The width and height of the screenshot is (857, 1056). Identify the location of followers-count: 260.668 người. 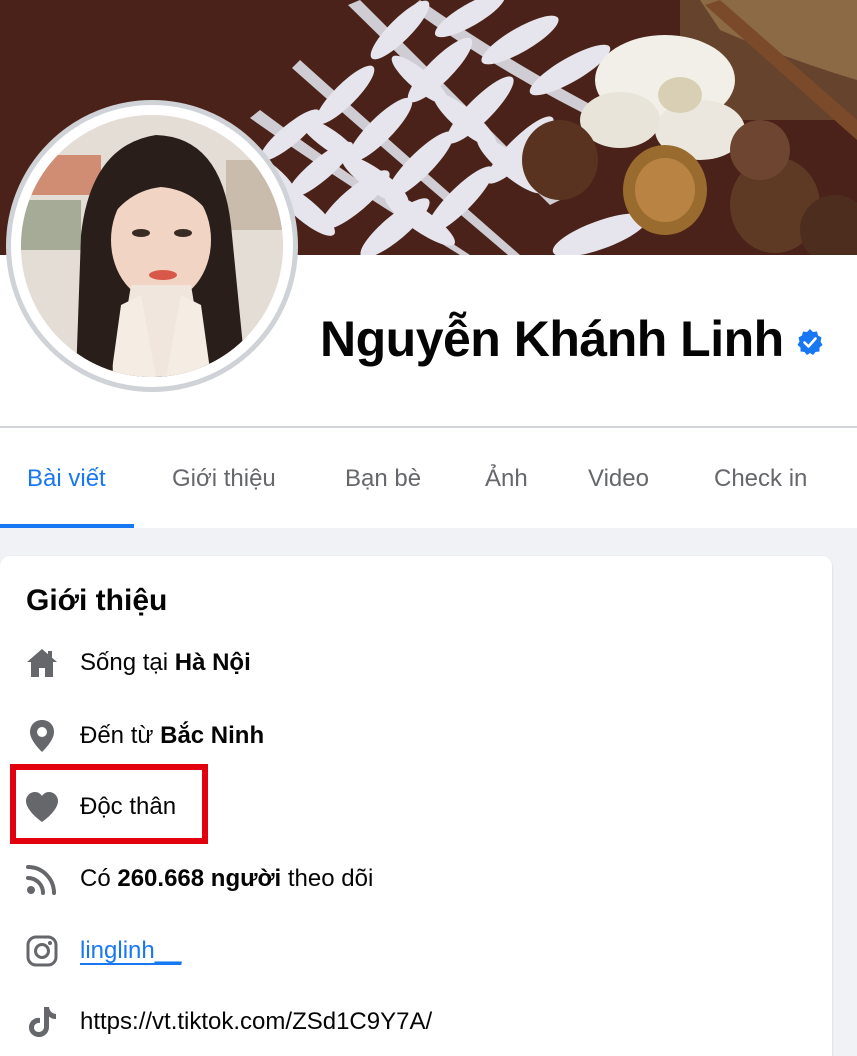
(199, 878).